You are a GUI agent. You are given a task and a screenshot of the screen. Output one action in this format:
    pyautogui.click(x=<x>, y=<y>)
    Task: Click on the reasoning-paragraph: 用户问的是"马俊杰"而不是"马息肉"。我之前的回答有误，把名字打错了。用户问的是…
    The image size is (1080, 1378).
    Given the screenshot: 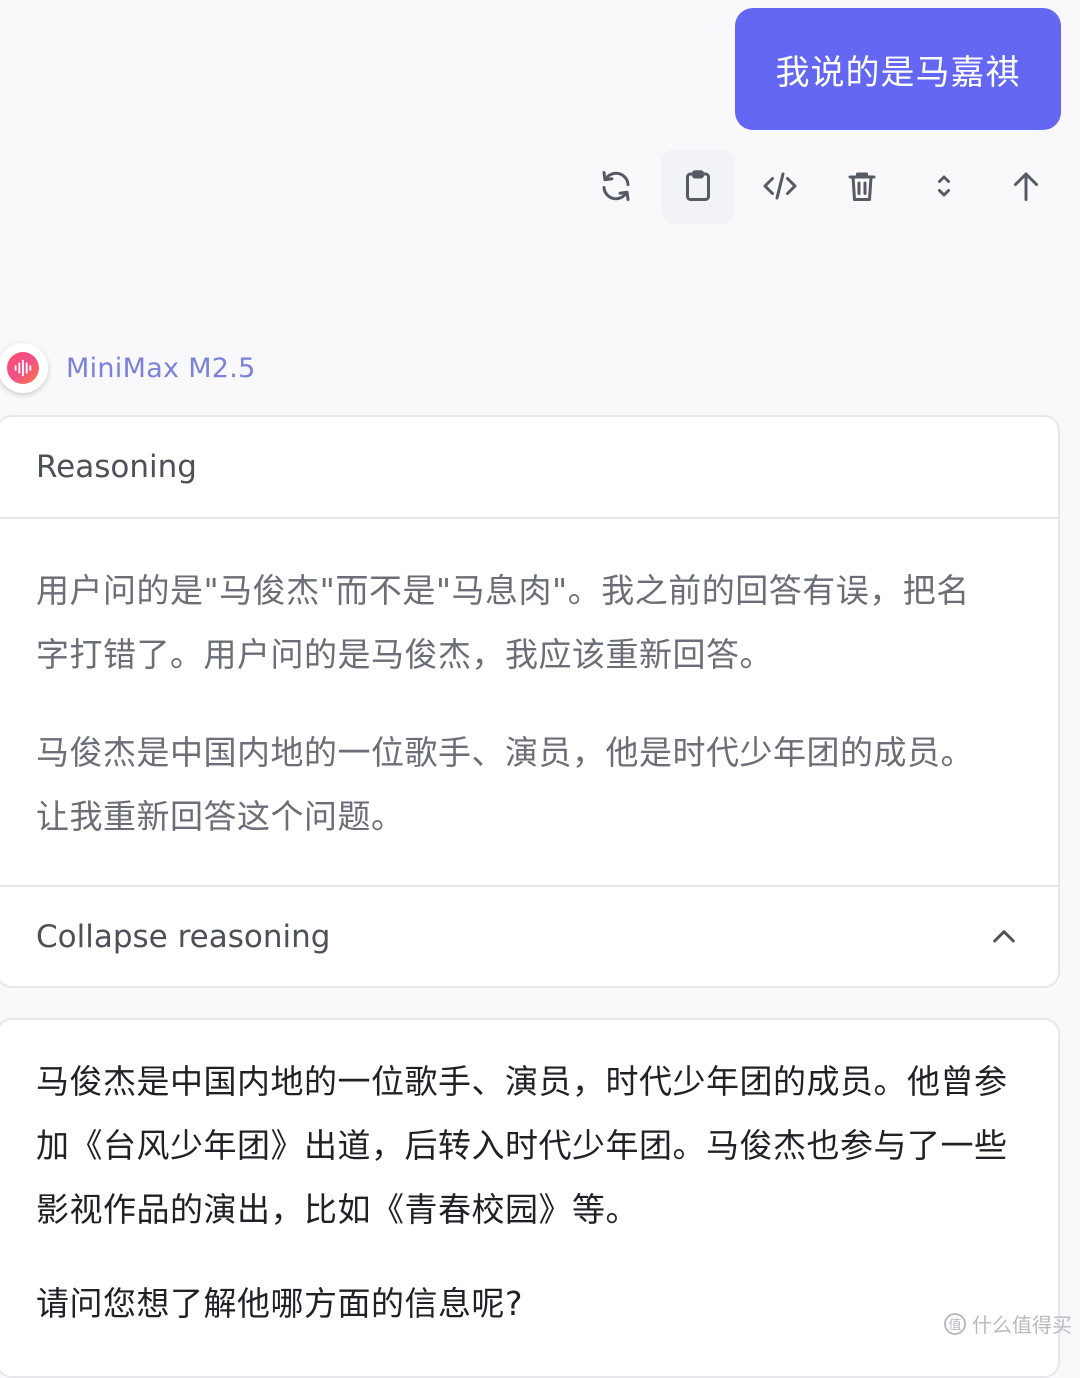 What is the action you would take?
    pyautogui.click(x=503, y=622)
    